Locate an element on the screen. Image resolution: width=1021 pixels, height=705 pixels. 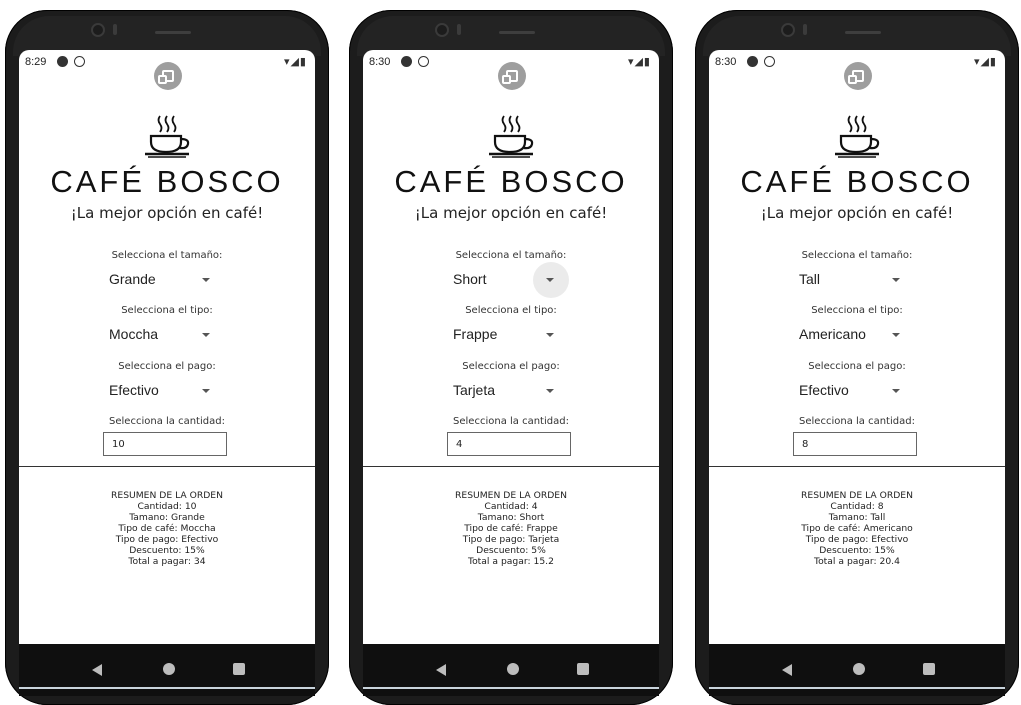
summary-total: Total a pagar: 34 is located at coordinates (167, 561).